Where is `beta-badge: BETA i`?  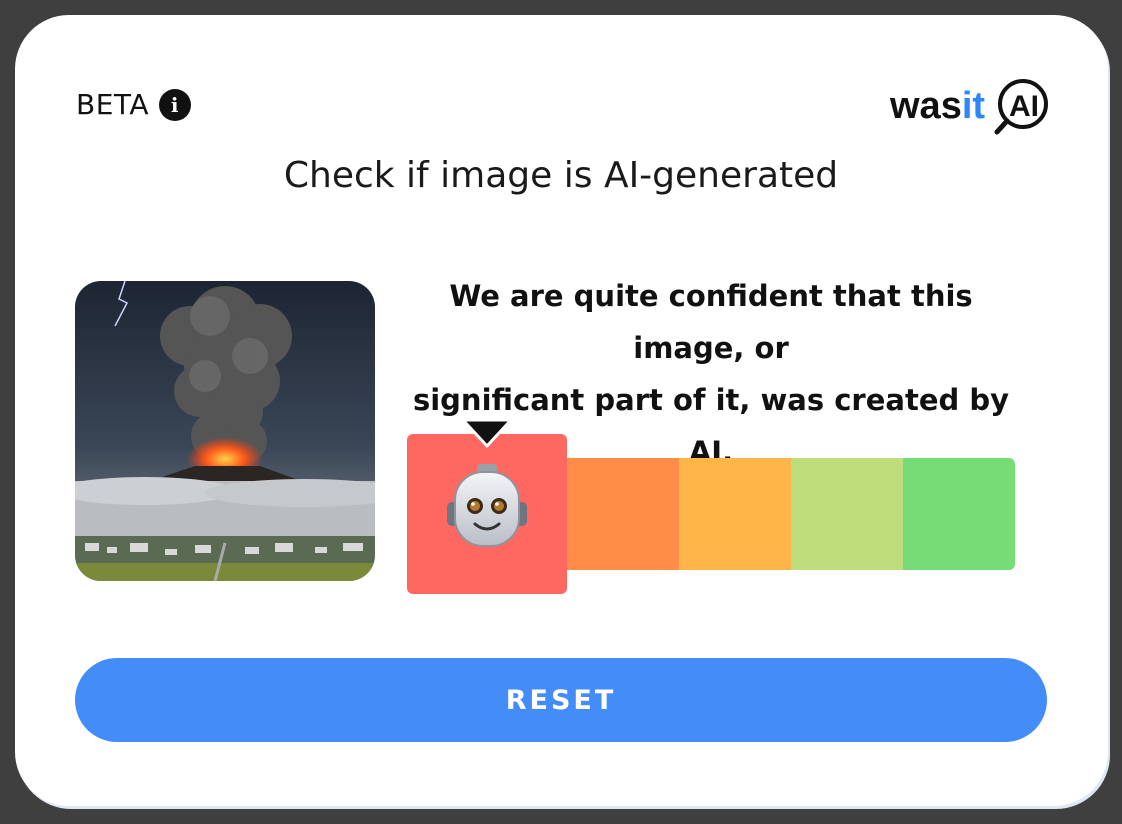 beta-badge: BETA i is located at coordinates (133, 104).